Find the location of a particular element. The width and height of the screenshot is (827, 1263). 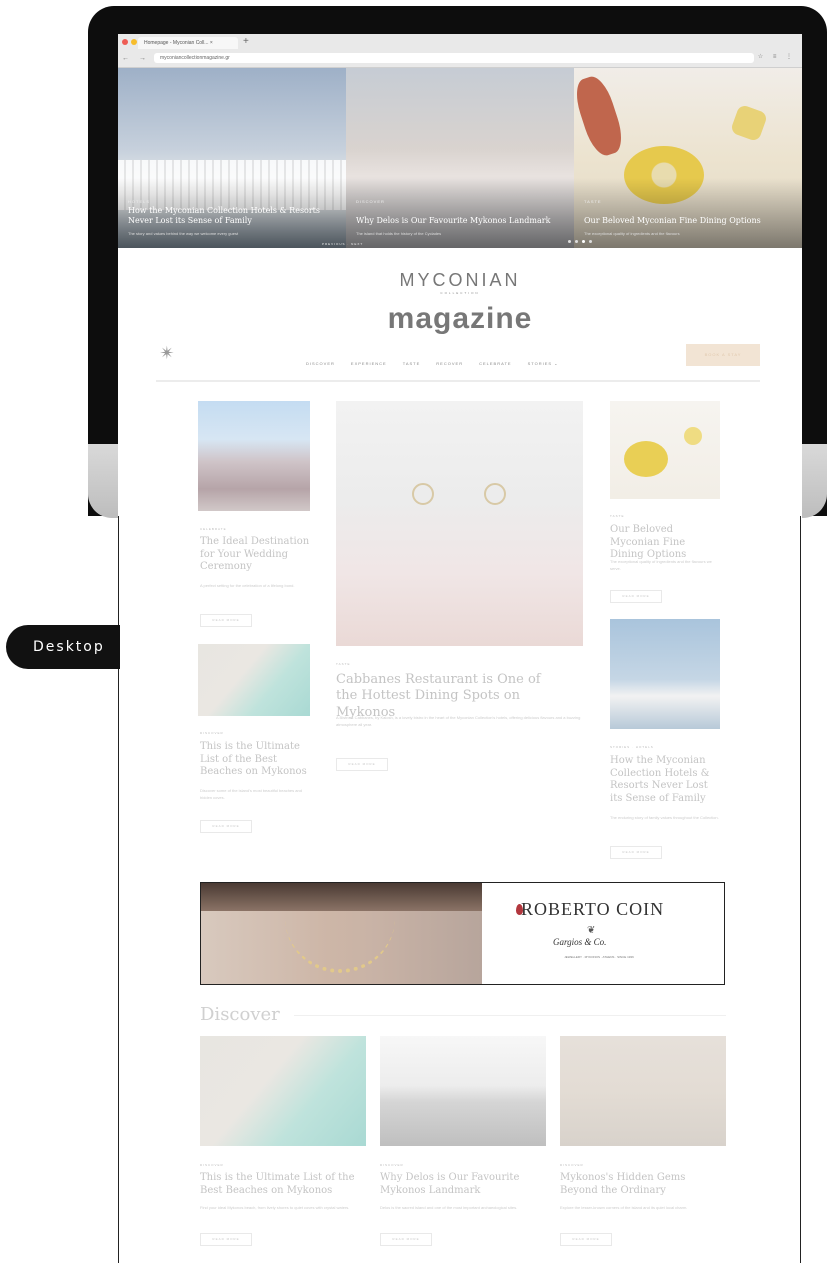

brand-subline: COLLECTION is located at coordinates (460, 293).